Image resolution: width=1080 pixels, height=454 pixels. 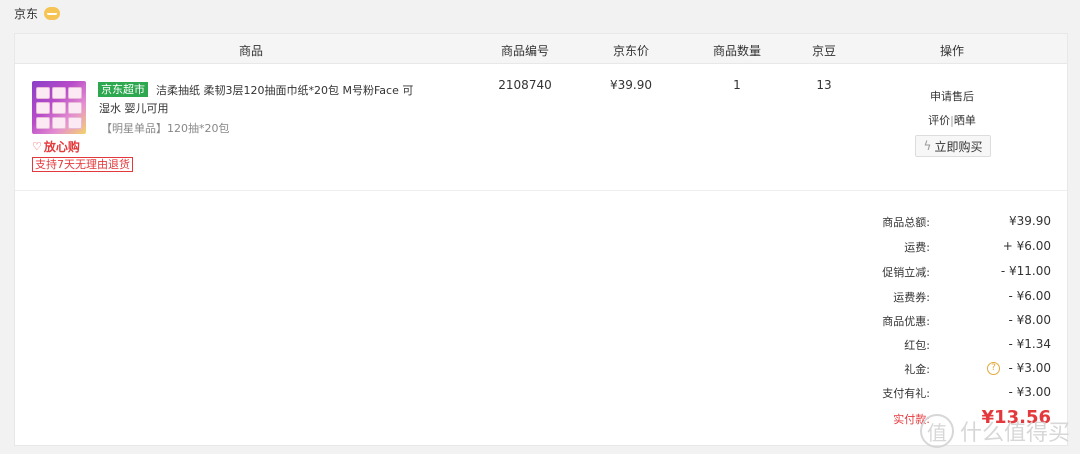 I want to click on summary-label: 运费券:, so click(x=911, y=297).